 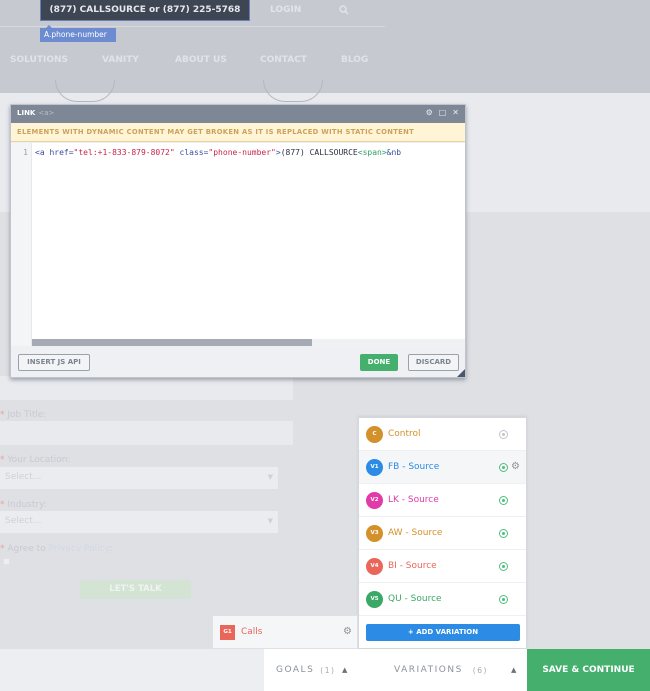 I want to click on variation-badge: V1, so click(x=374, y=467).